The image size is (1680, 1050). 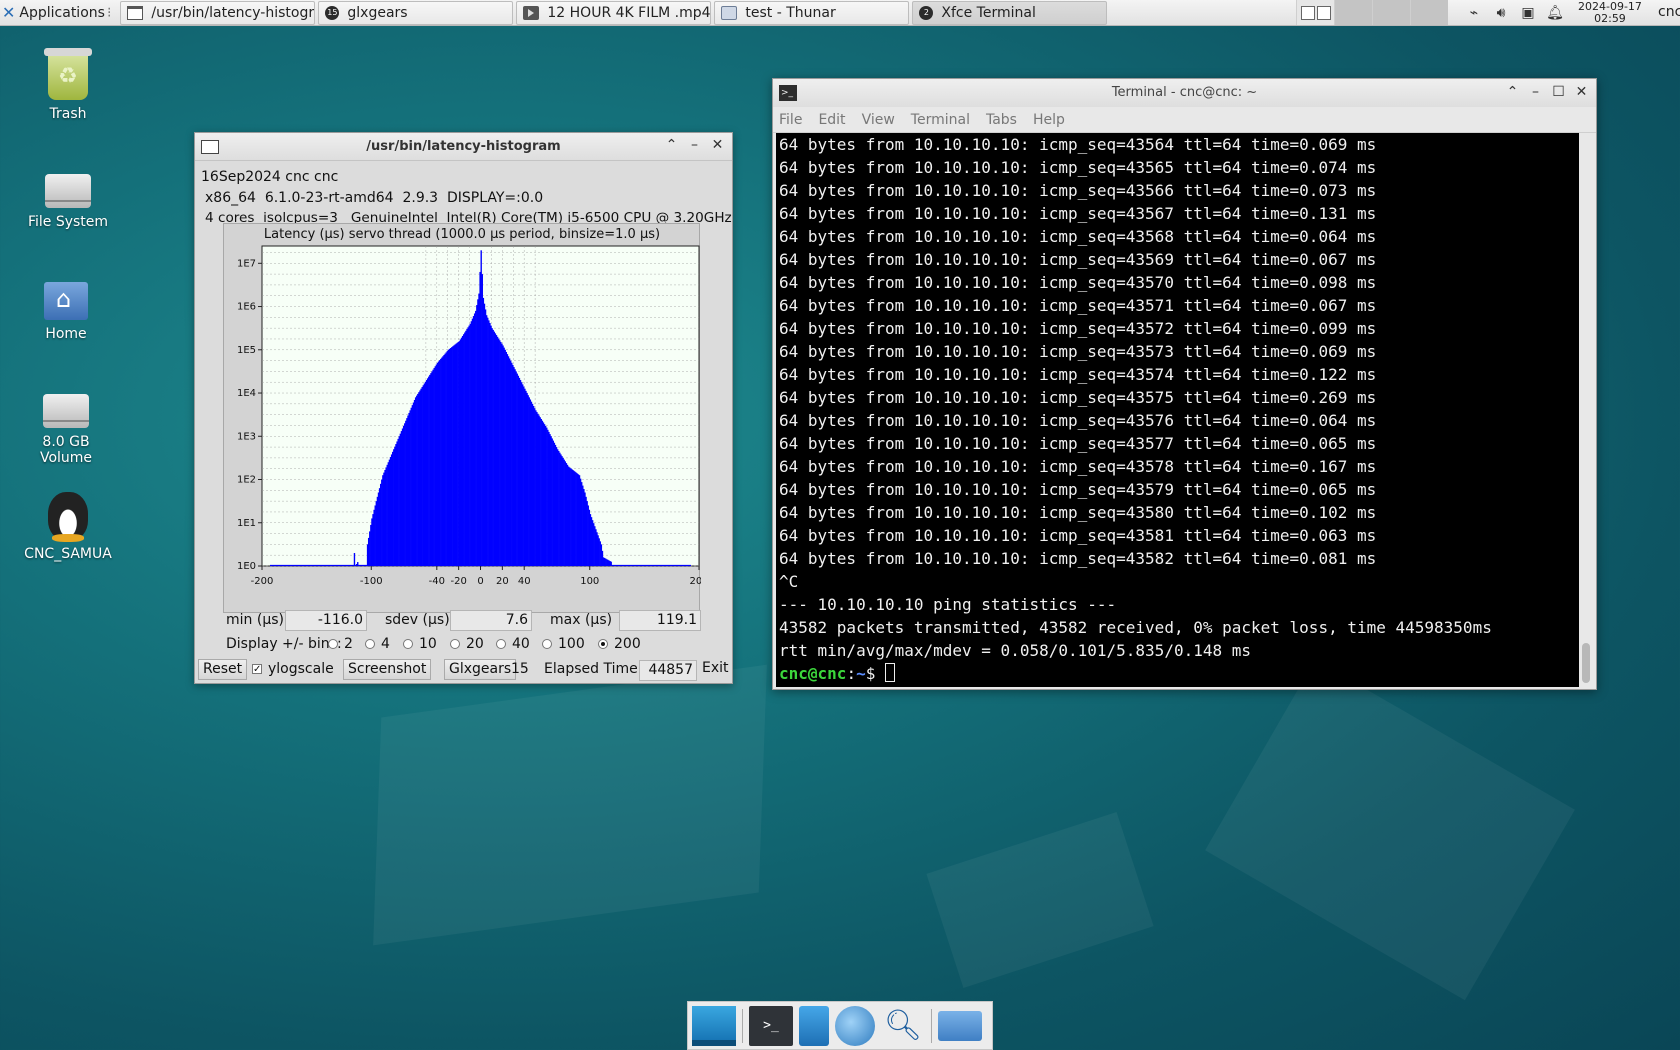 I want to click on scrollbar-thumb, so click(x=1586, y=663).